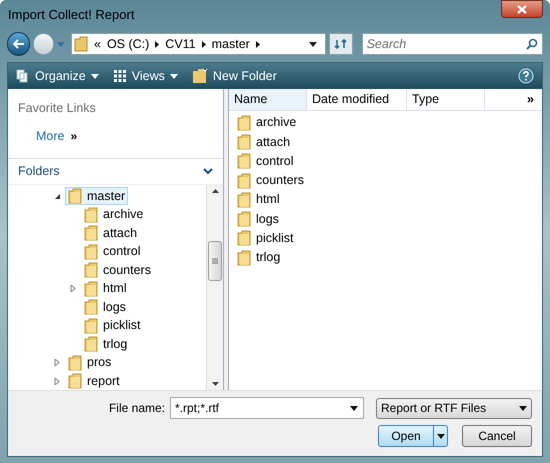 Image resolution: width=550 pixels, height=463 pixels. I want to click on search-field: Search, so click(452, 44).